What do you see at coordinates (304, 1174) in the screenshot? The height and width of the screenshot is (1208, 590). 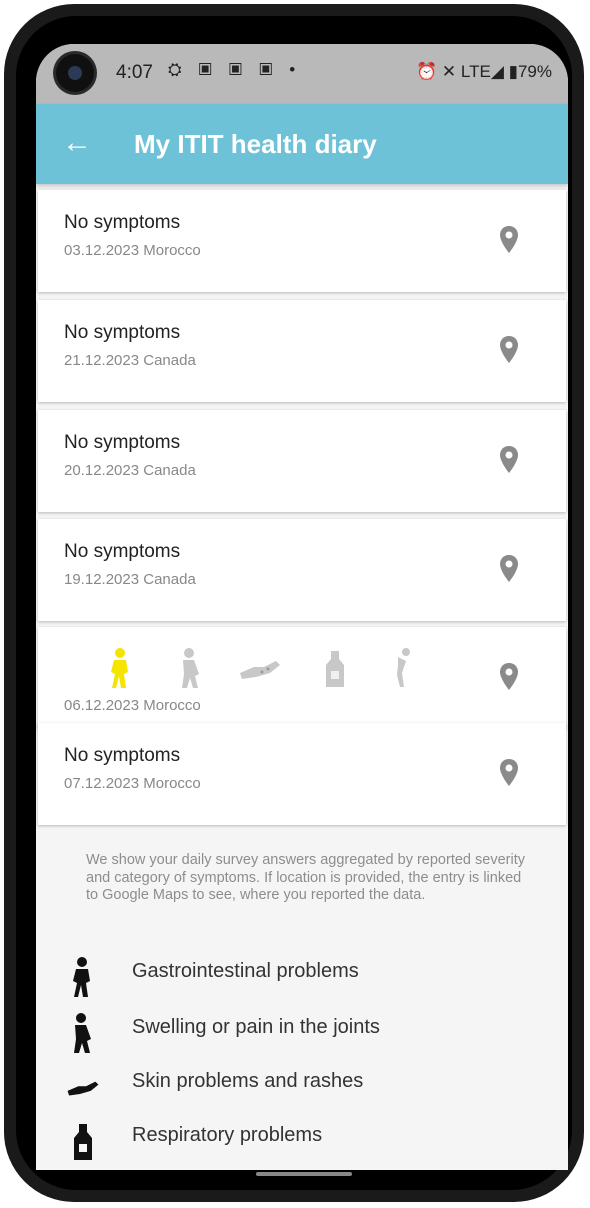 I see `home-indicator` at bounding box center [304, 1174].